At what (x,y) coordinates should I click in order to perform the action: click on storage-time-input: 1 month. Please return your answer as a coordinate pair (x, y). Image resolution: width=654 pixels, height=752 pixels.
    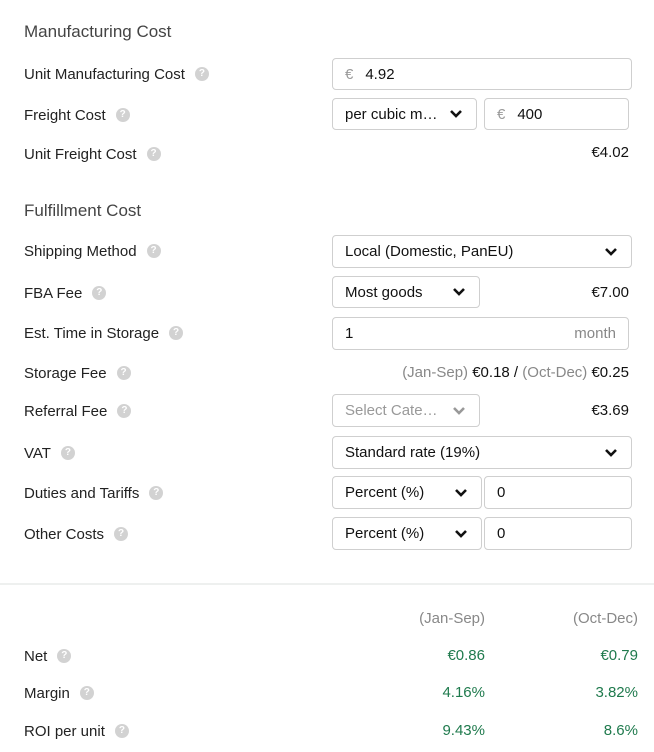
    Looking at the image, I should click on (480, 333).